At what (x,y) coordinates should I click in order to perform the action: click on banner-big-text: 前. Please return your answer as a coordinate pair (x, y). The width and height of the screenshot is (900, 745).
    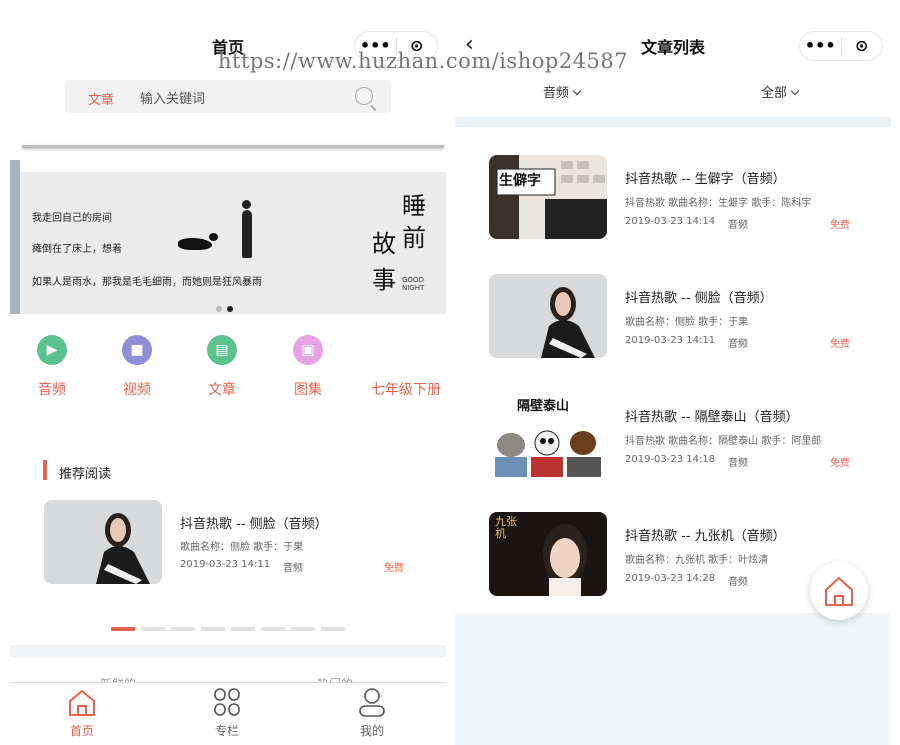
    Looking at the image, I should click on (414, 238).